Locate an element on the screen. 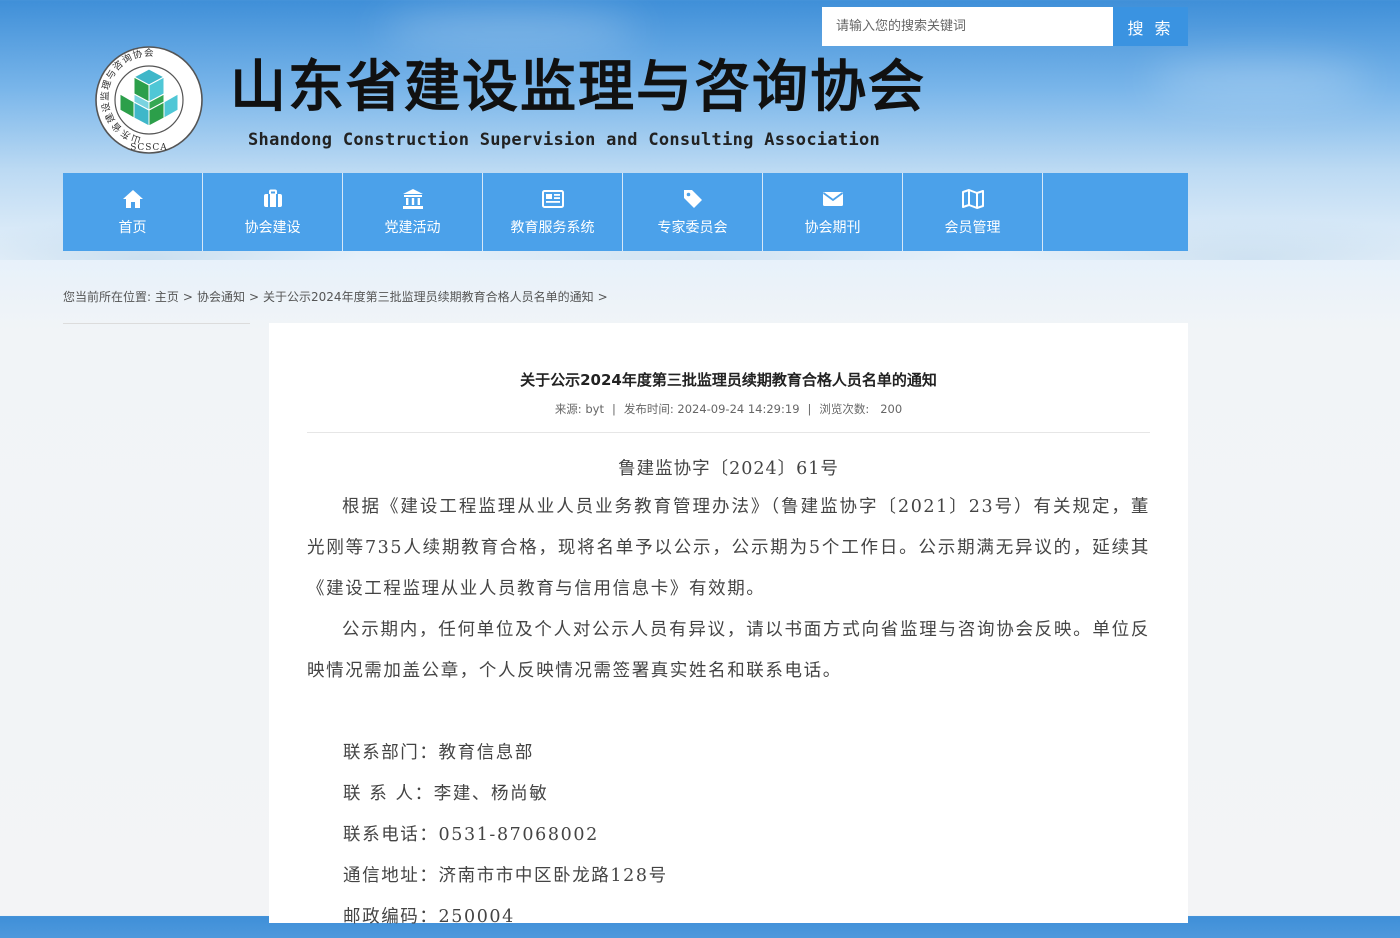 This screenshot has height=938, width=1400. nav-item-association: 协会建设 is located at coordinates (273, 212).